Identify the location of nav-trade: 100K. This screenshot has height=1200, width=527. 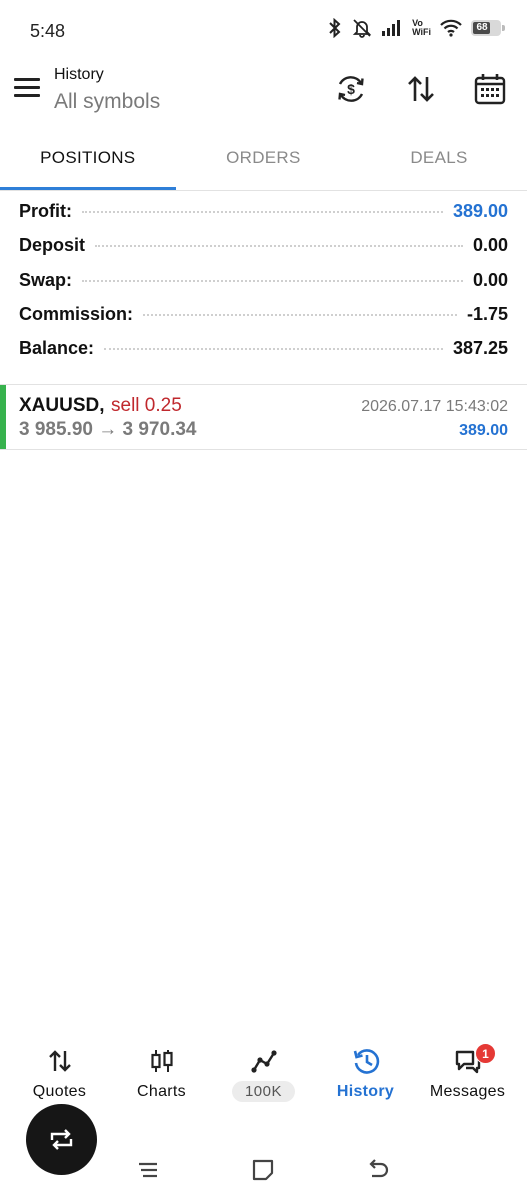
(263, 1073).